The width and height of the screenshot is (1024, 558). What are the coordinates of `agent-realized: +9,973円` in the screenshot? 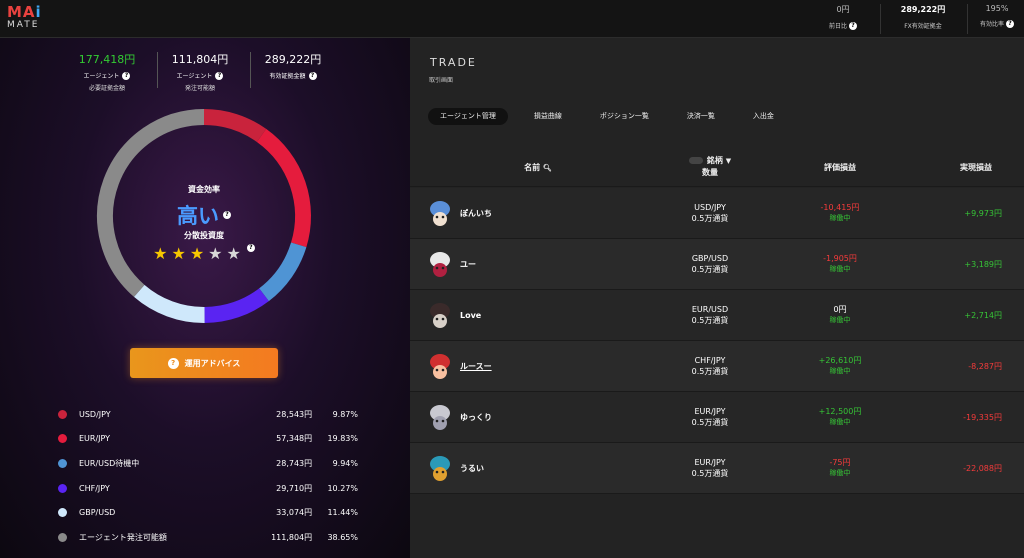 It's located at (983, 213).